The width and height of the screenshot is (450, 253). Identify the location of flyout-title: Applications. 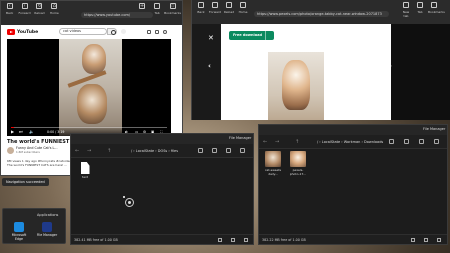
(48, 215).